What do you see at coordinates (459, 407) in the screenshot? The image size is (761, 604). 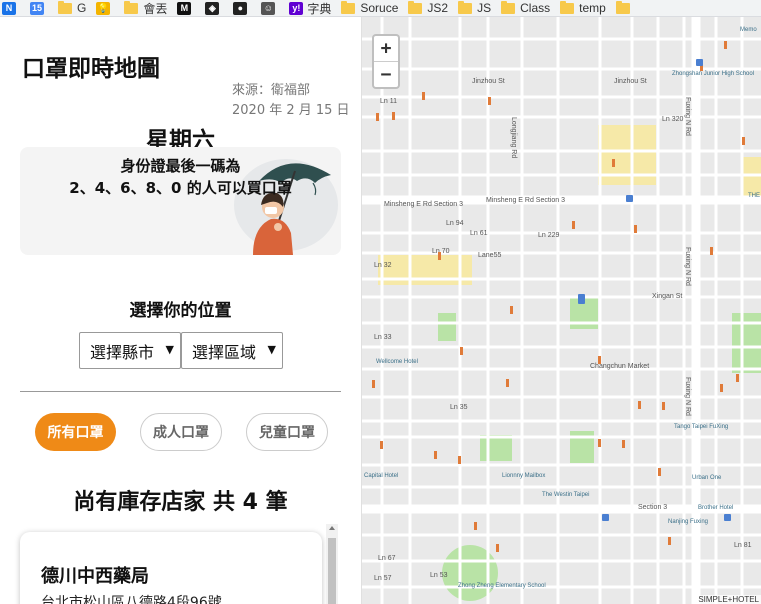 I see `road-label: Ln 35` at bounding box center [459, 407].